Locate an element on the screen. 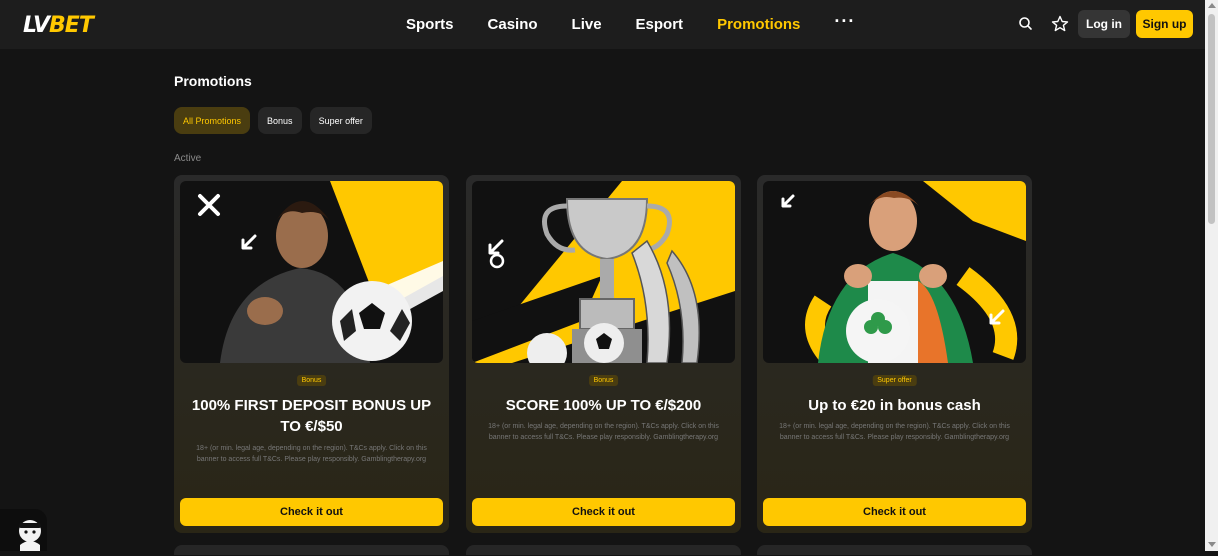 The height and width of the screenshot is (556, 1218). login-button: Log in is located at coordinates (1104, 24).